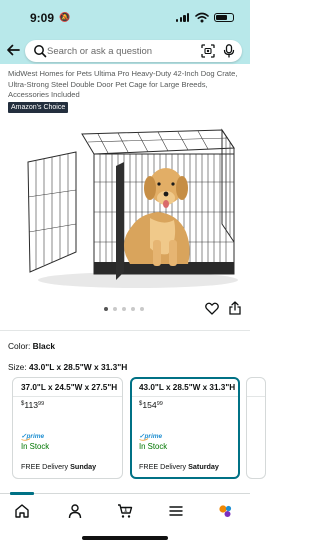 The height and width of the screenshot is (542, 320). Describe the element at coordinates (212, 308) in the screenshot. I see `heart-icon` at that location.